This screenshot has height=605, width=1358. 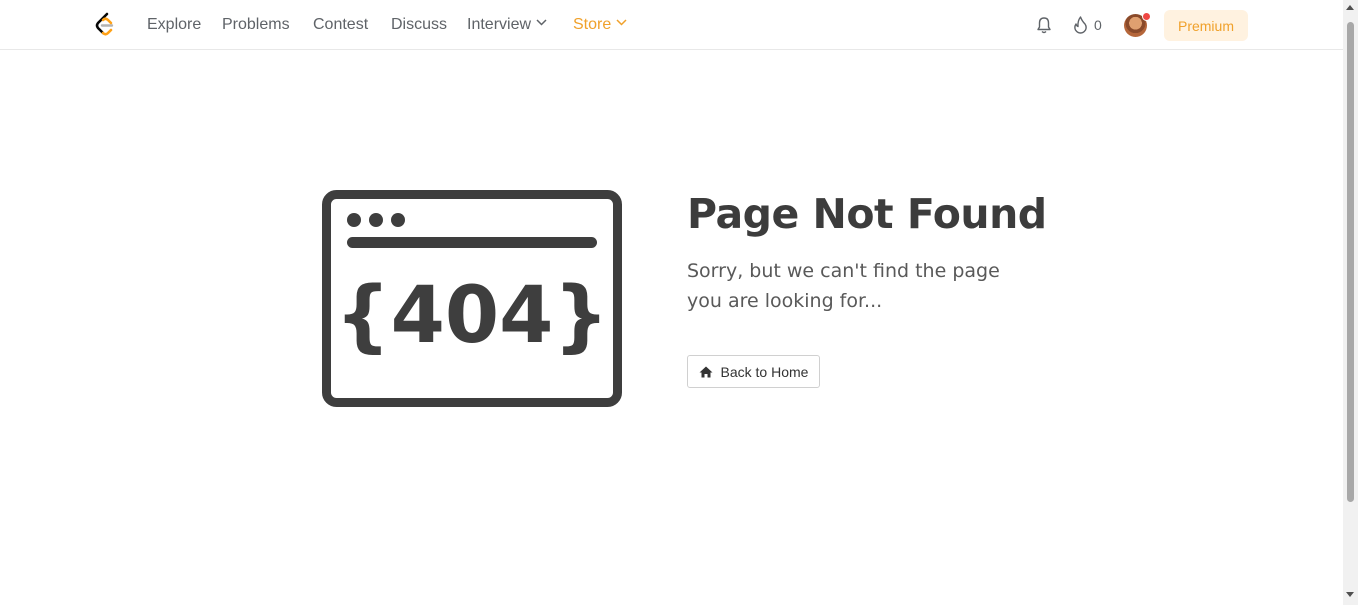 What do you see at coordinates (592, 24) in the screenshot?
I see `nav-store-label: Store` at bounding box center [592, 24].